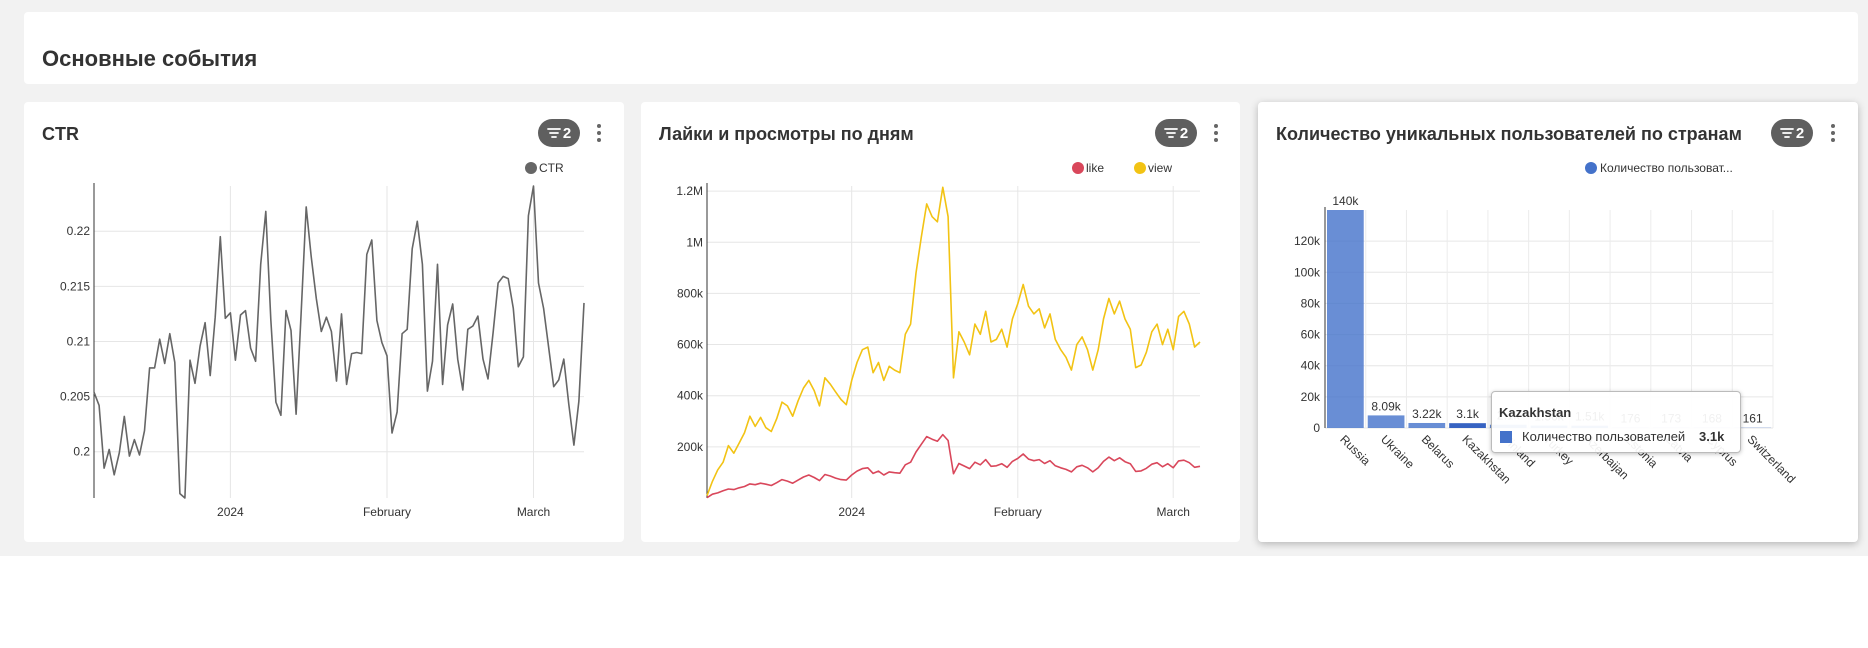 The height and width of the screenshot is (648, 1868). Describe the element at coordinates (690, 447) in the screenshot. I see `y-tick-label: 200k` at that location.